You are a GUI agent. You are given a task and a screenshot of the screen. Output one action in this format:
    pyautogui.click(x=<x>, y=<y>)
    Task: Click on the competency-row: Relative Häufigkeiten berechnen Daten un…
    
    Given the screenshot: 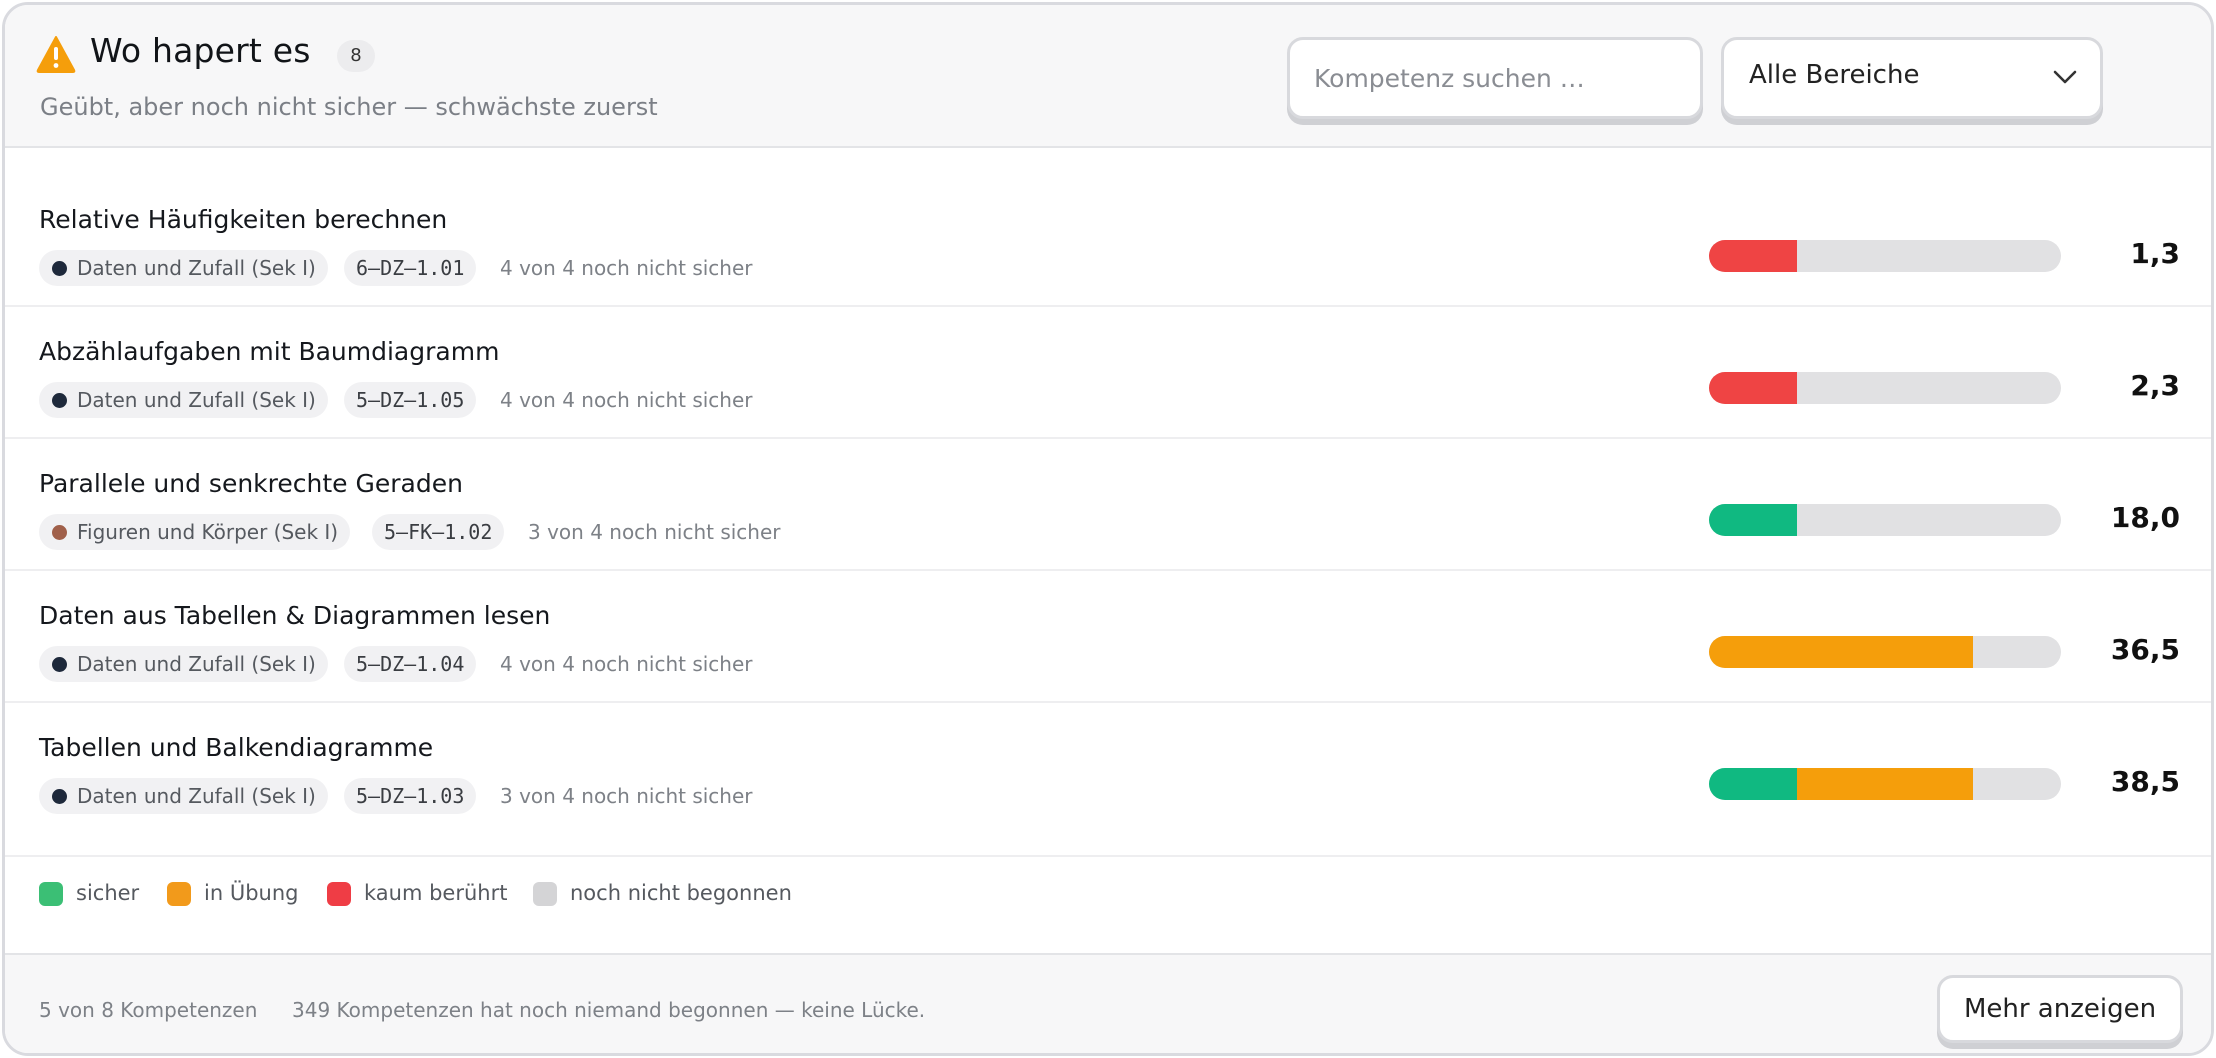 What is the action you would take?
    pyautogui.click(x=1108, y=241)
    